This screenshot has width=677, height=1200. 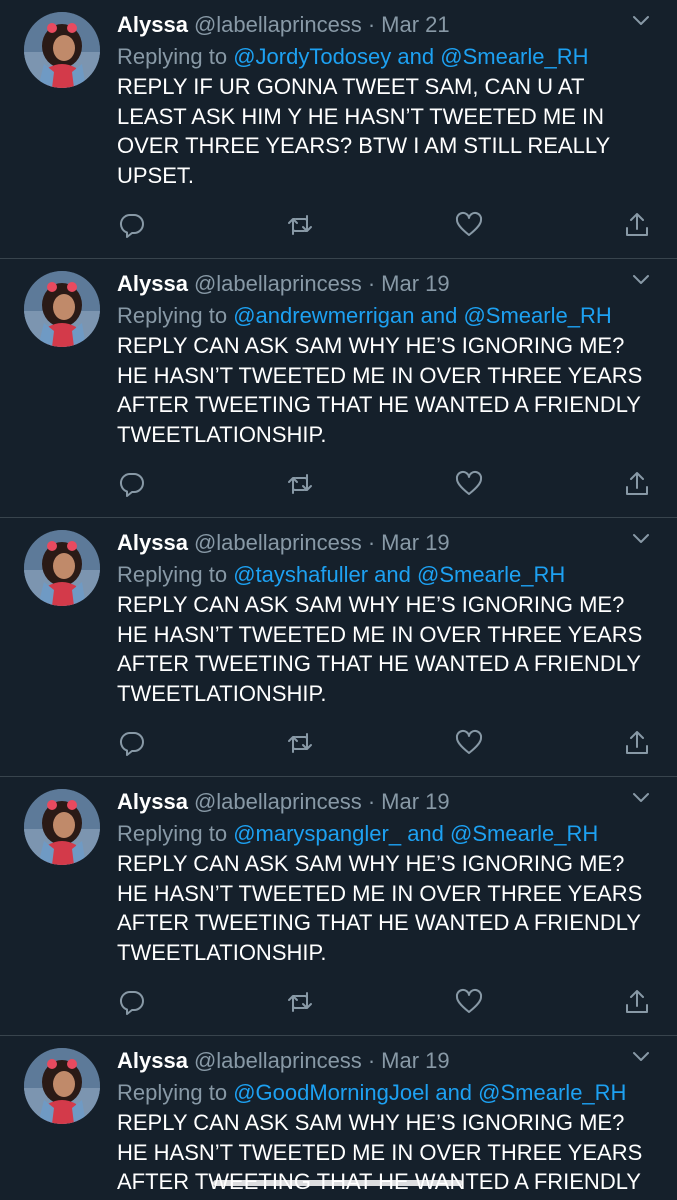 I want to click on tweet-date: Mar 21, so click(x=415, y=24).